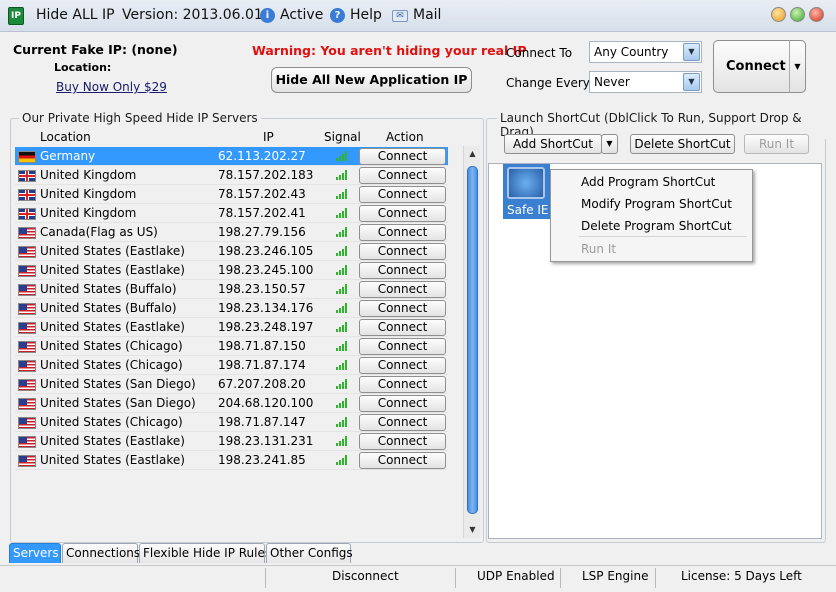 The width and height of the screenshot is (836, 592). I want to click on chevron-down-icon: ▼, so click(691, 52).